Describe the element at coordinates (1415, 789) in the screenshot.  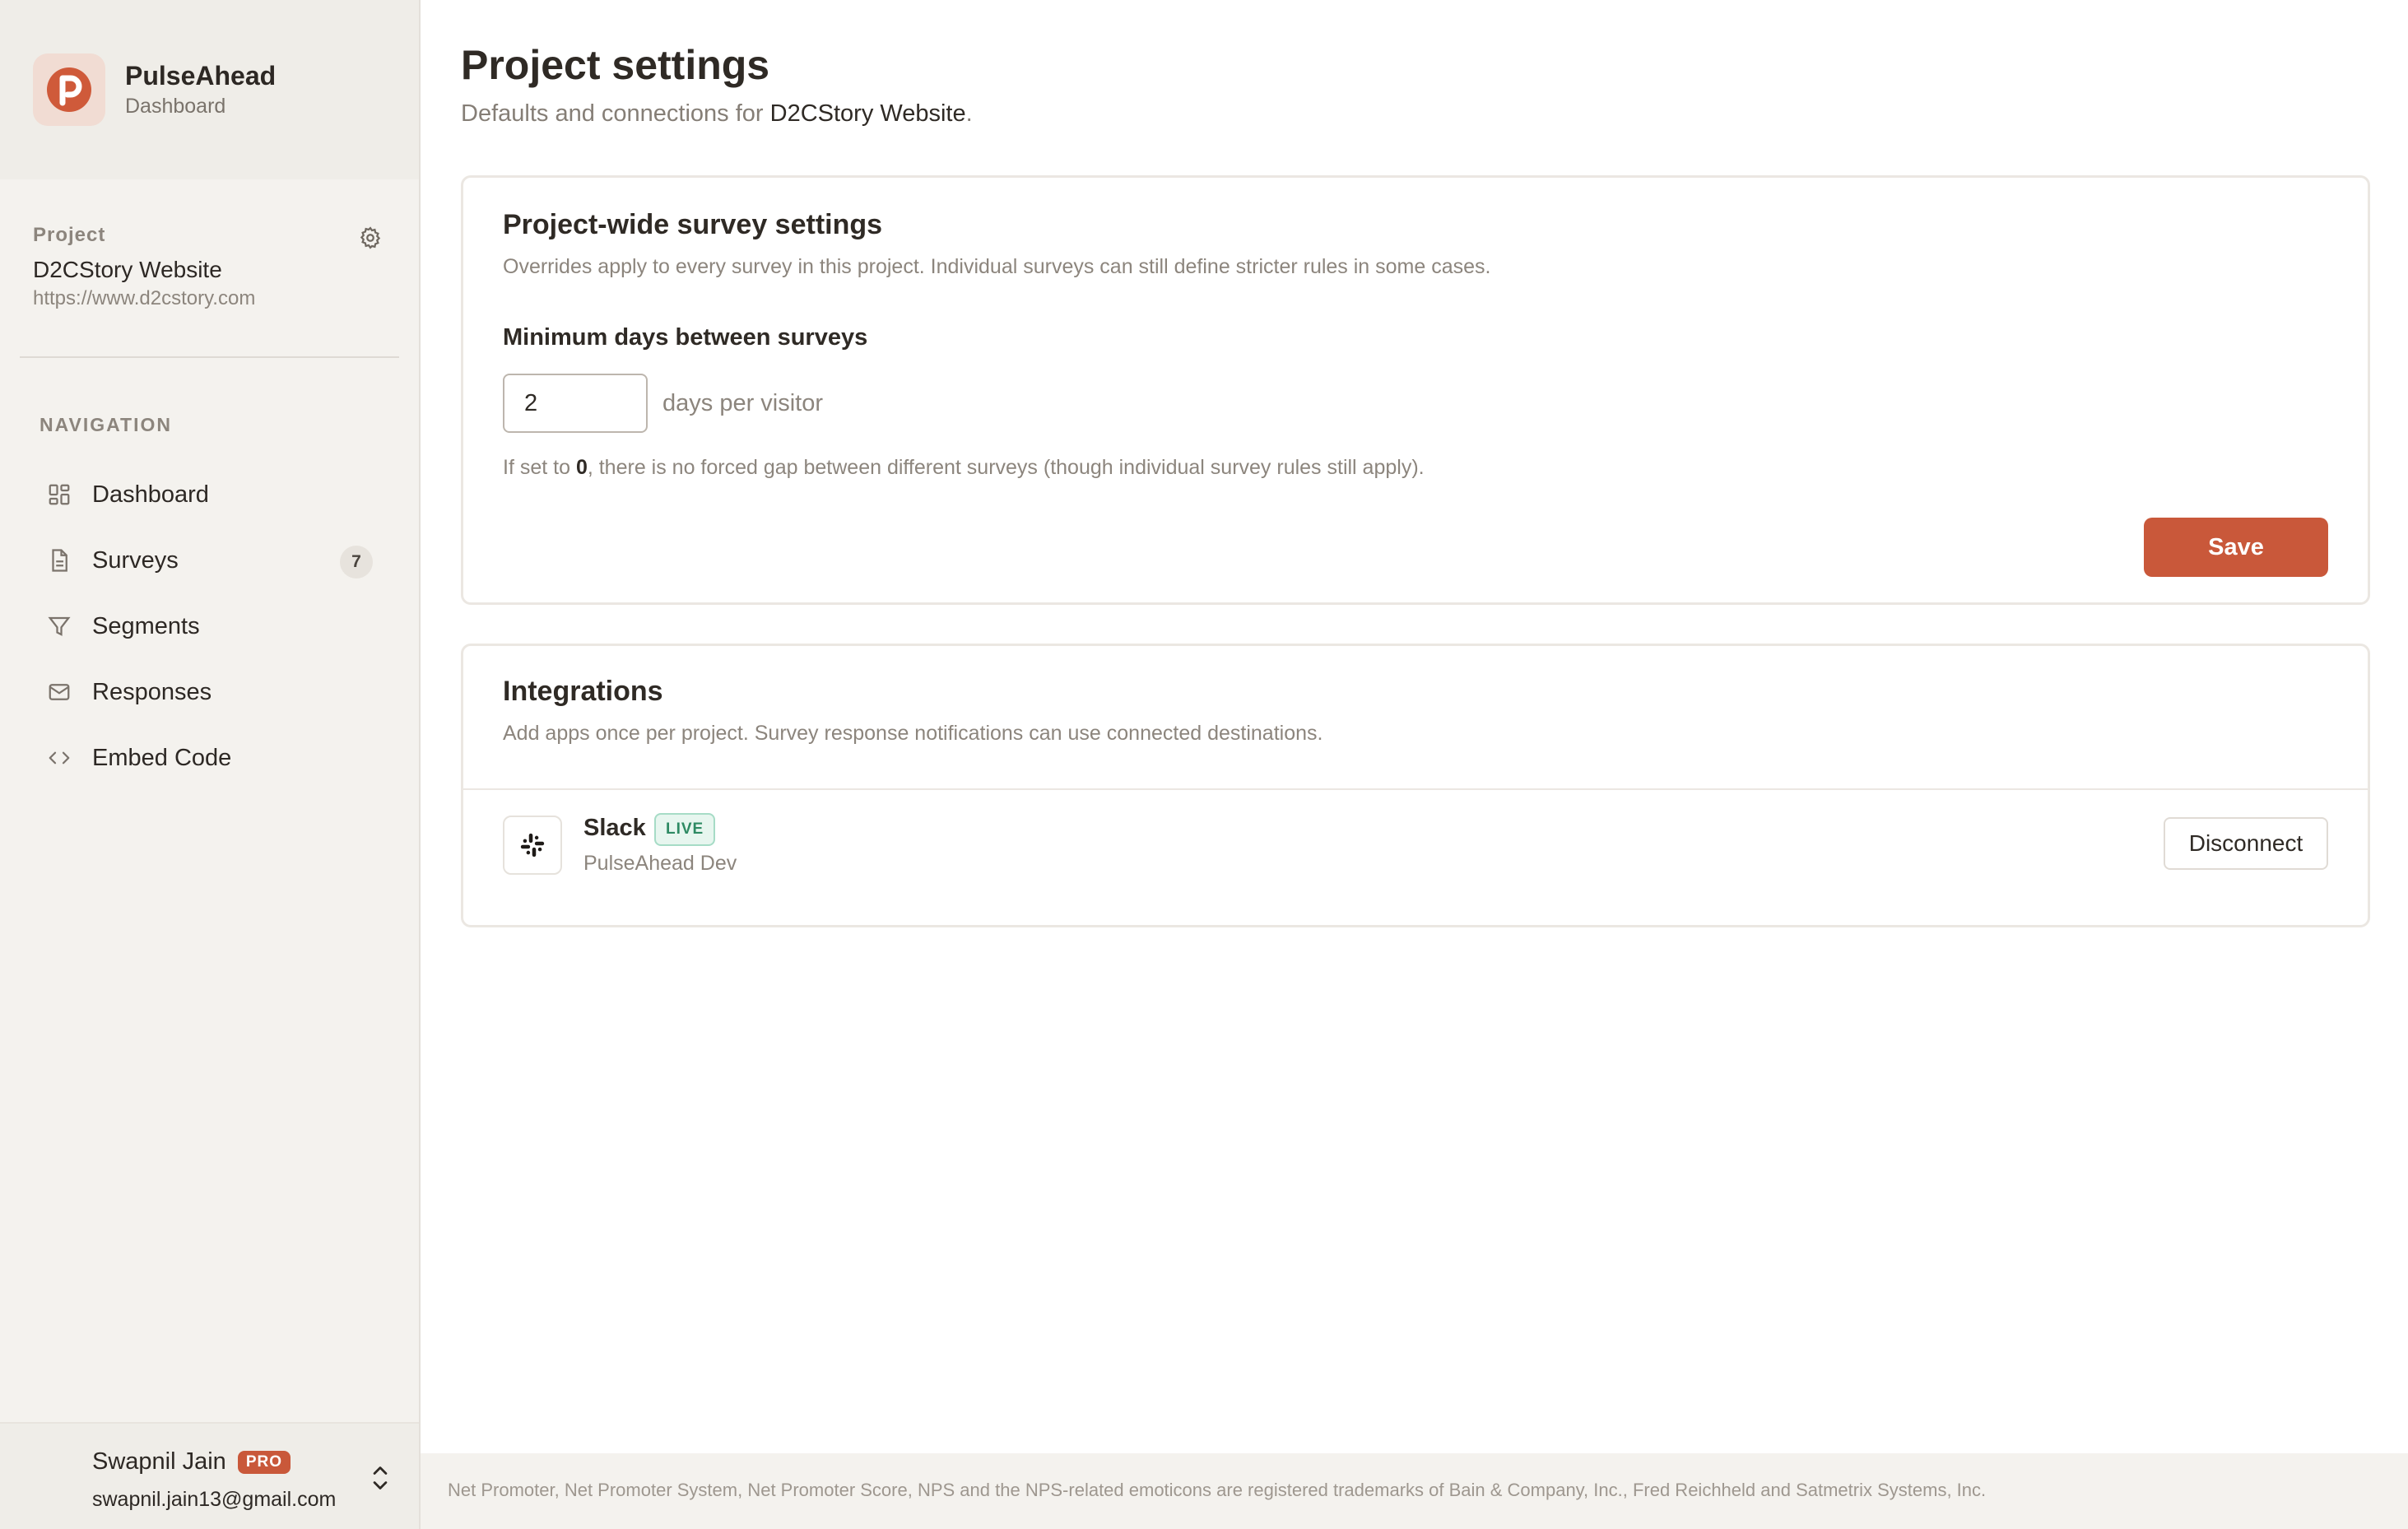
I see `integrations-divider` at that location.